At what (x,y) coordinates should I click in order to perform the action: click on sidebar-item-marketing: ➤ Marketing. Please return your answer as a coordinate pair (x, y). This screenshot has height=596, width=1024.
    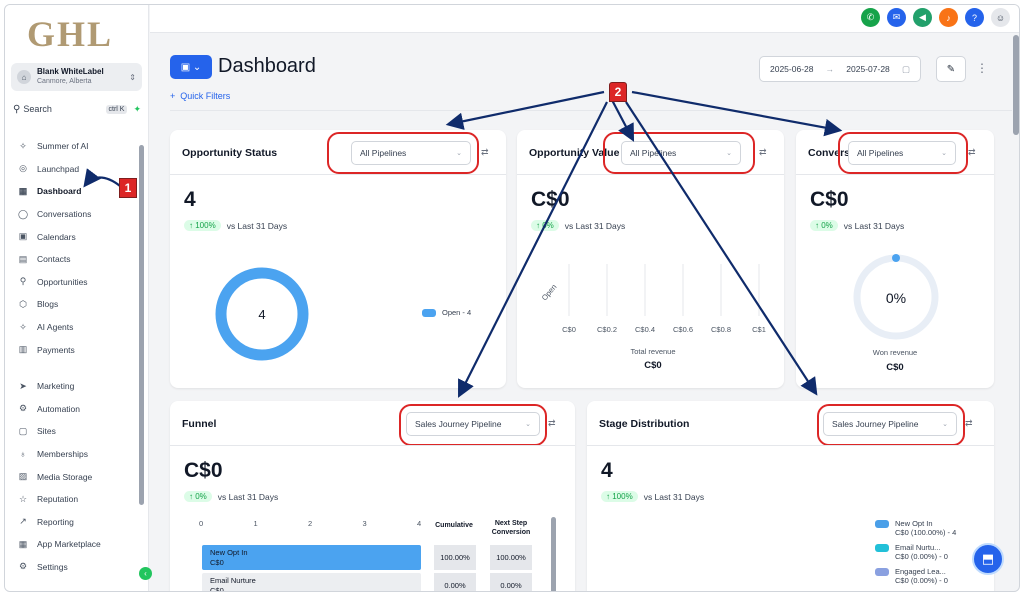
    Looking at the image, I should click on (75, 386).